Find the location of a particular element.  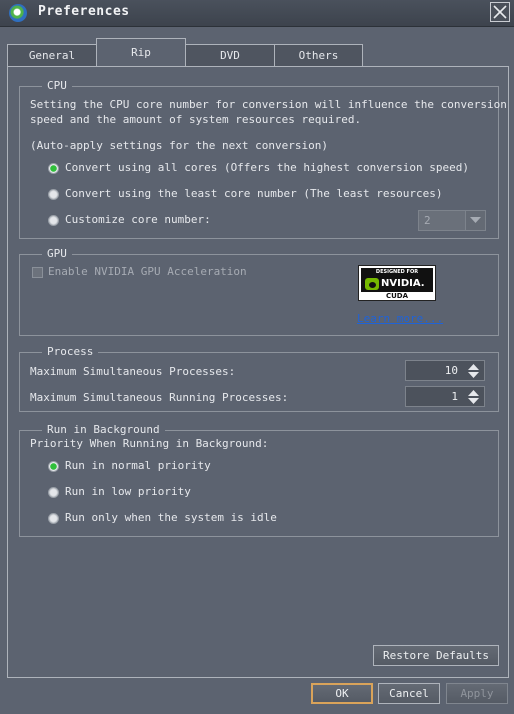

badge-cuda: CUDA is located at coordinates (397, 296).